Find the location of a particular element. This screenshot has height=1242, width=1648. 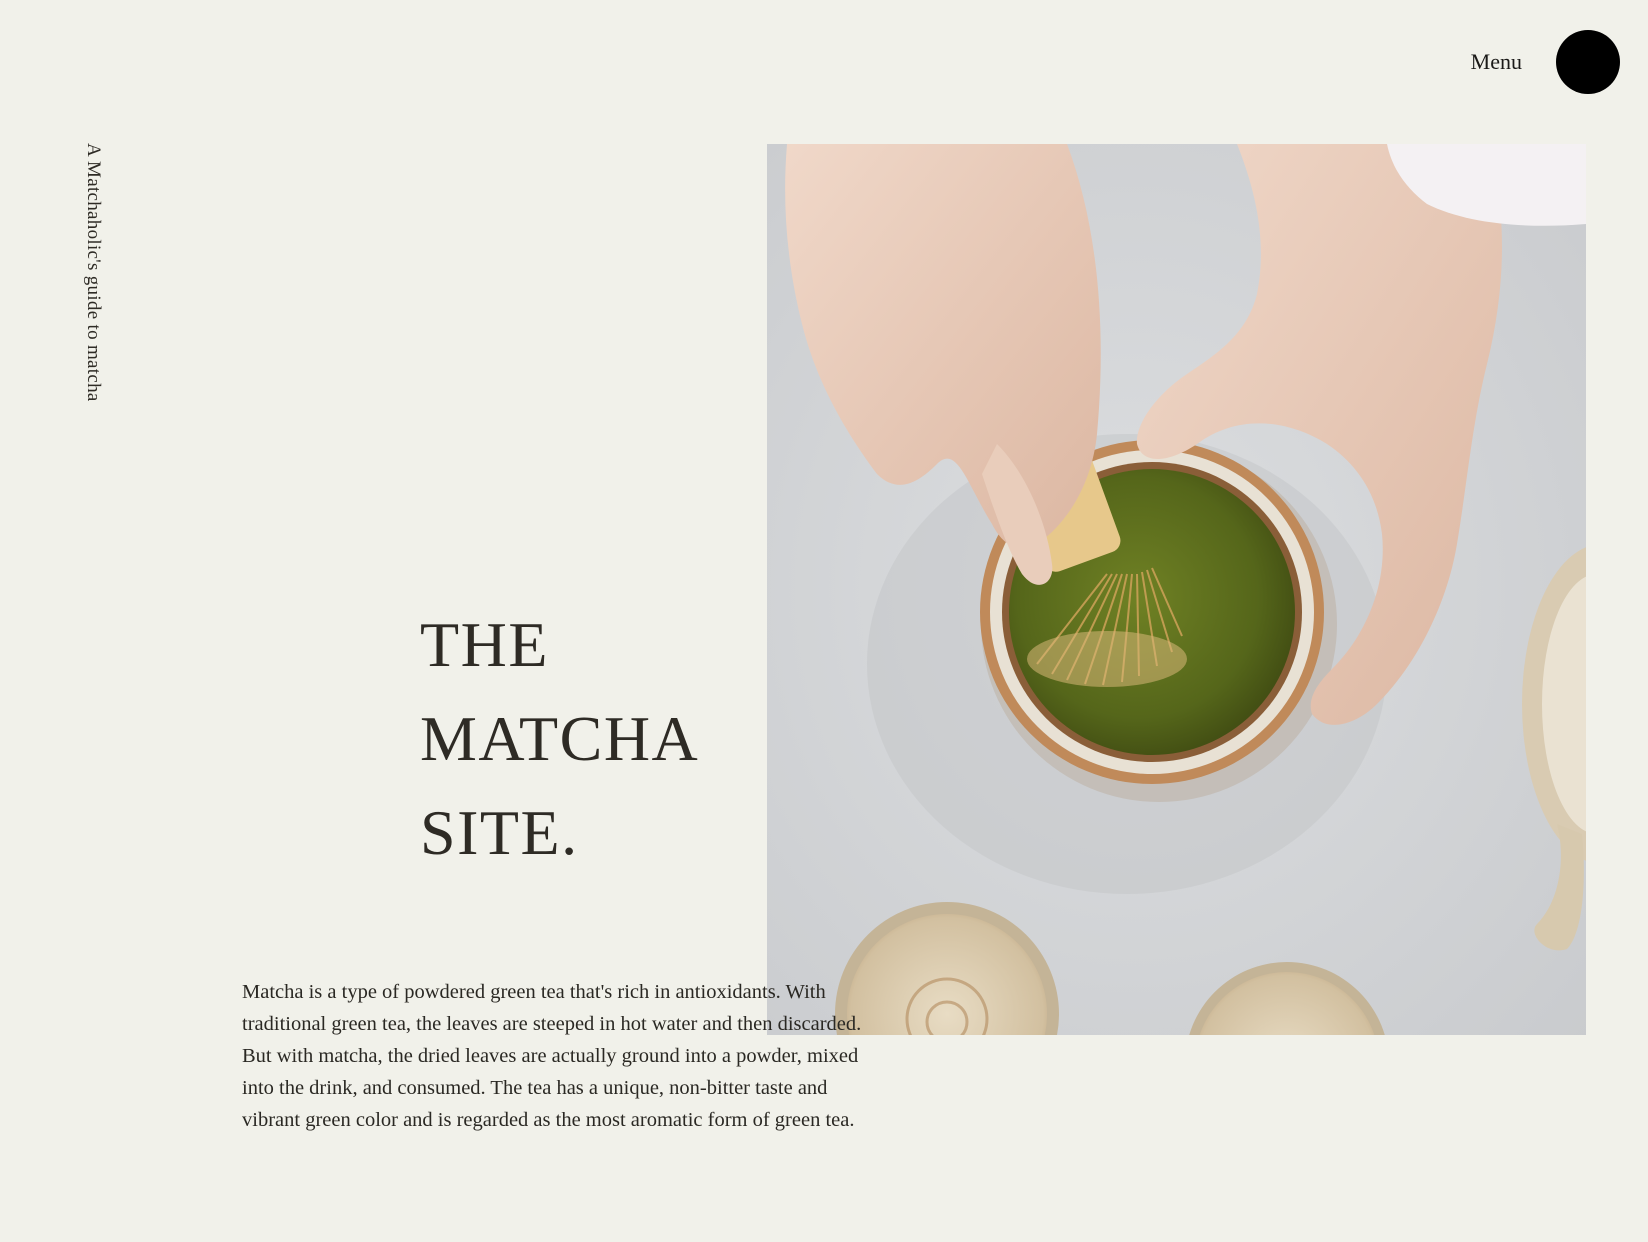

hero-title: THE MATCHA SITE. is located at coordinates (559, 739).